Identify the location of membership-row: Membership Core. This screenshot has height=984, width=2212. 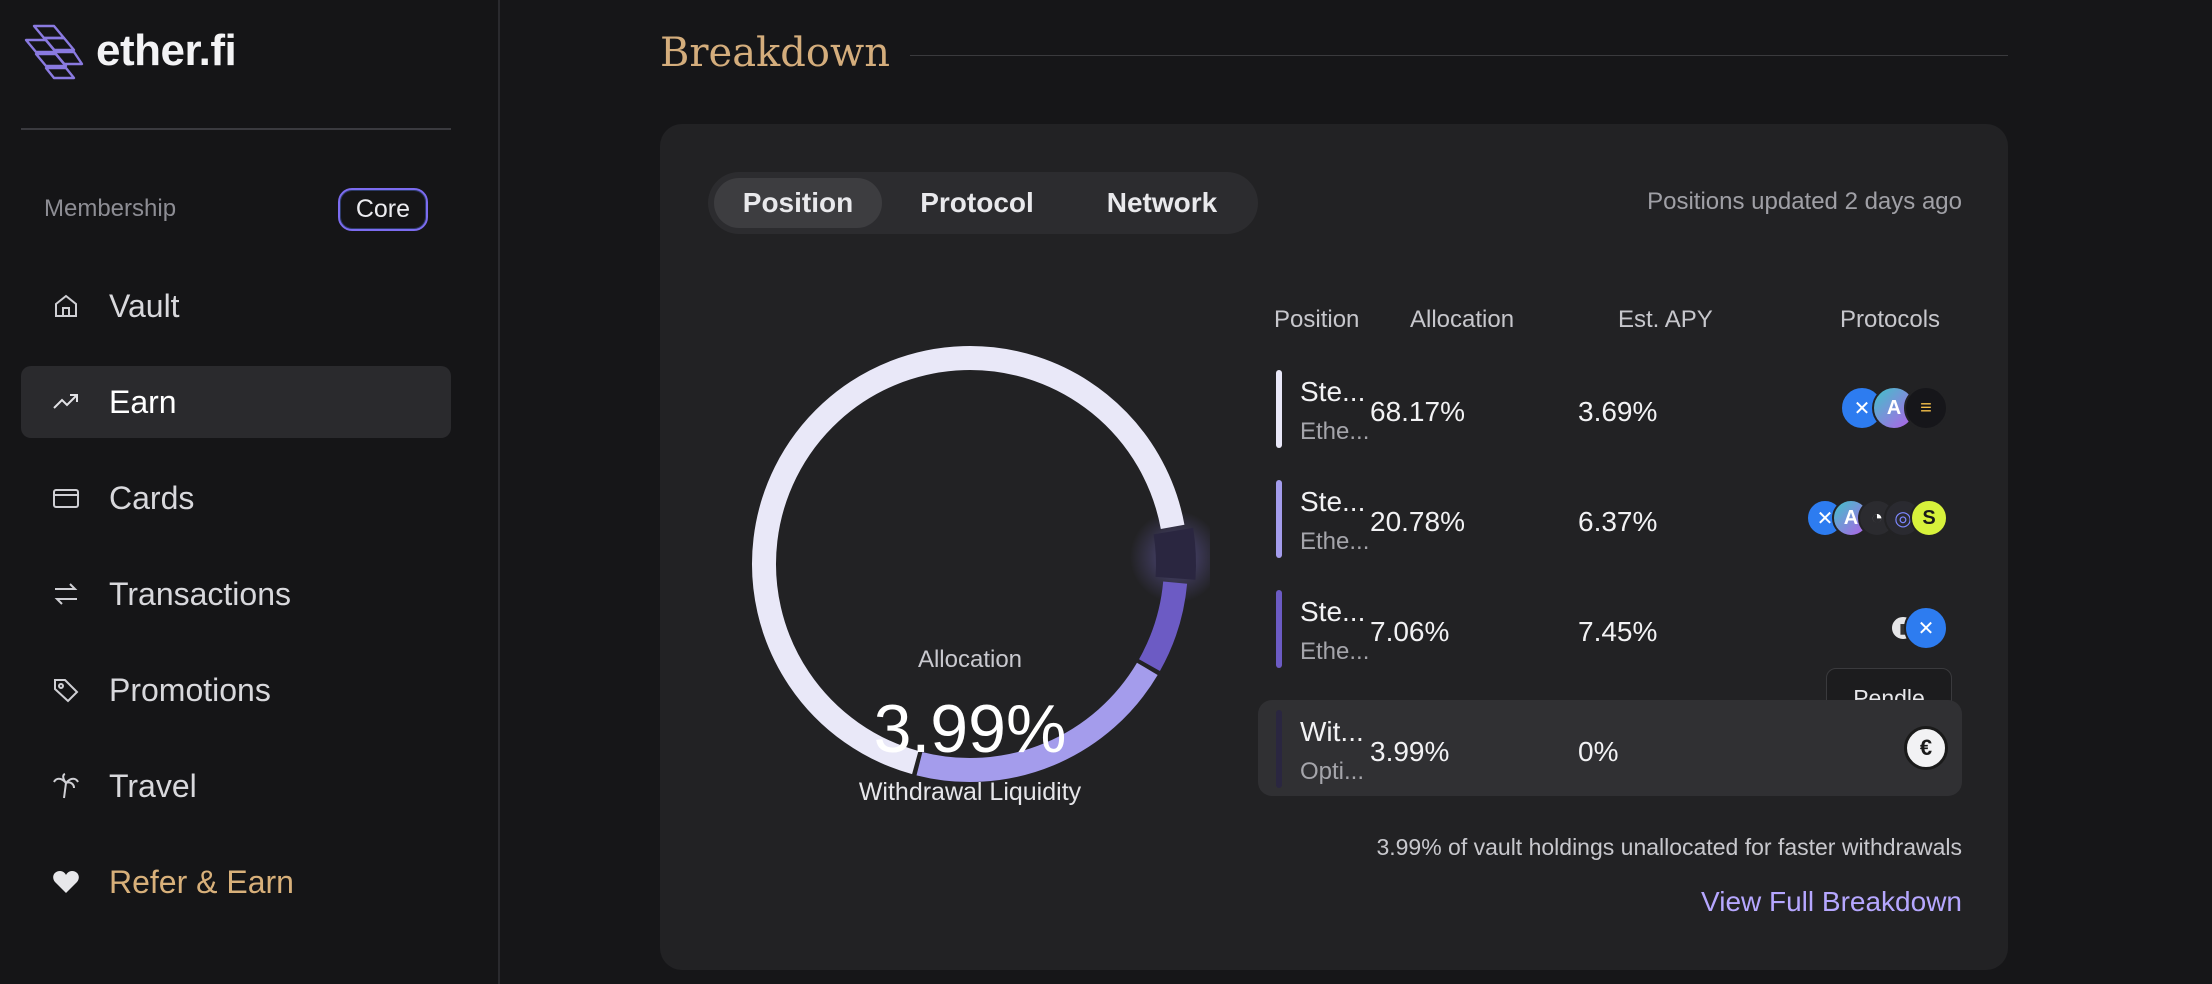
(236, 209).